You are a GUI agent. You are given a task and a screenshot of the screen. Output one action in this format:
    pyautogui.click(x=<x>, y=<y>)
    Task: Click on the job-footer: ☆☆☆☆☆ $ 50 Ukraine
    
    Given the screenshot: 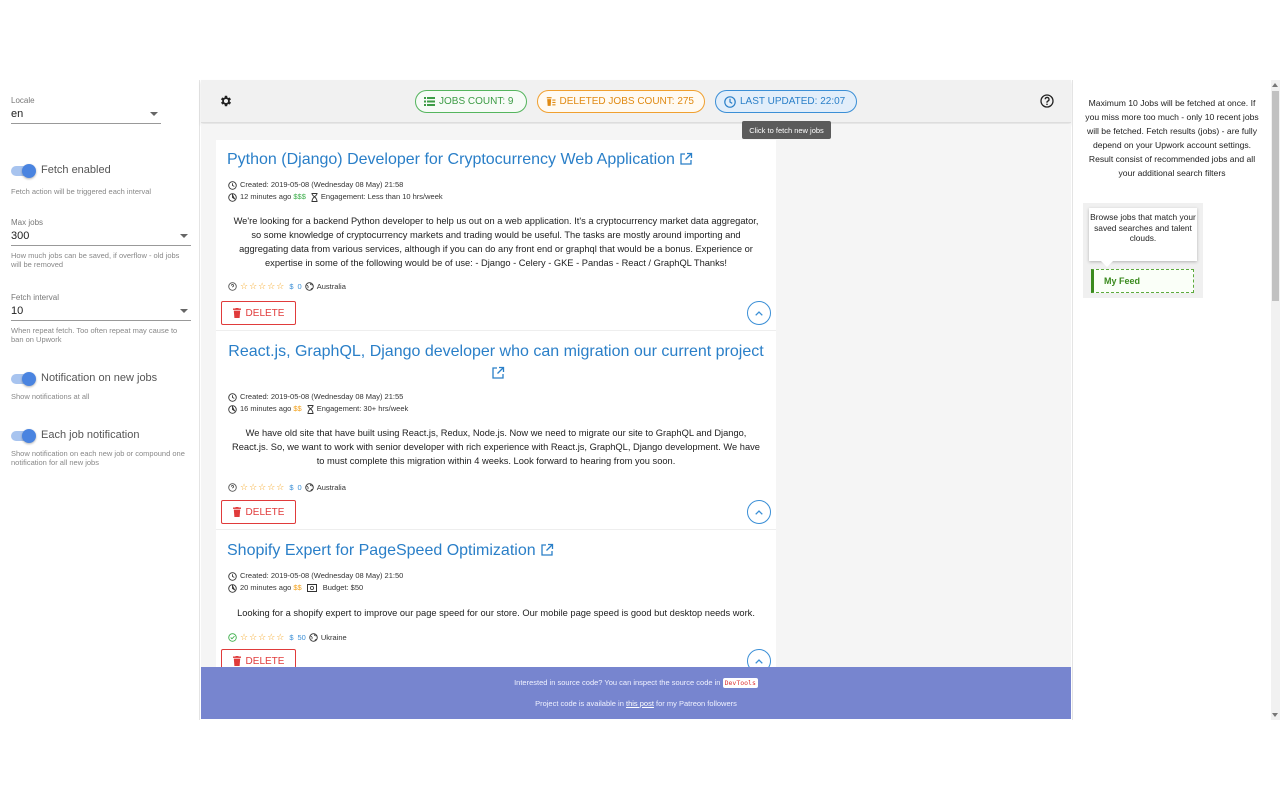 What is the action you would take?
    pyautogui.click(x=496, y=637)
    